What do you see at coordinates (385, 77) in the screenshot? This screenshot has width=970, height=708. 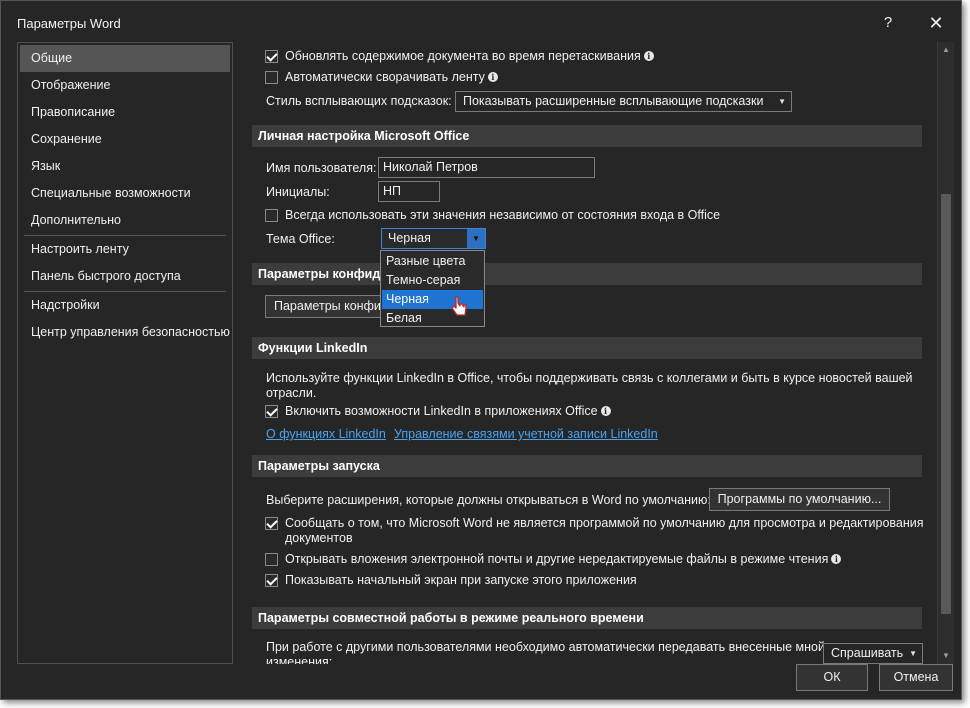 I see `collapse-ribbon-text: Автоматически сворачивать ленту` at bounding box center [385, 77].